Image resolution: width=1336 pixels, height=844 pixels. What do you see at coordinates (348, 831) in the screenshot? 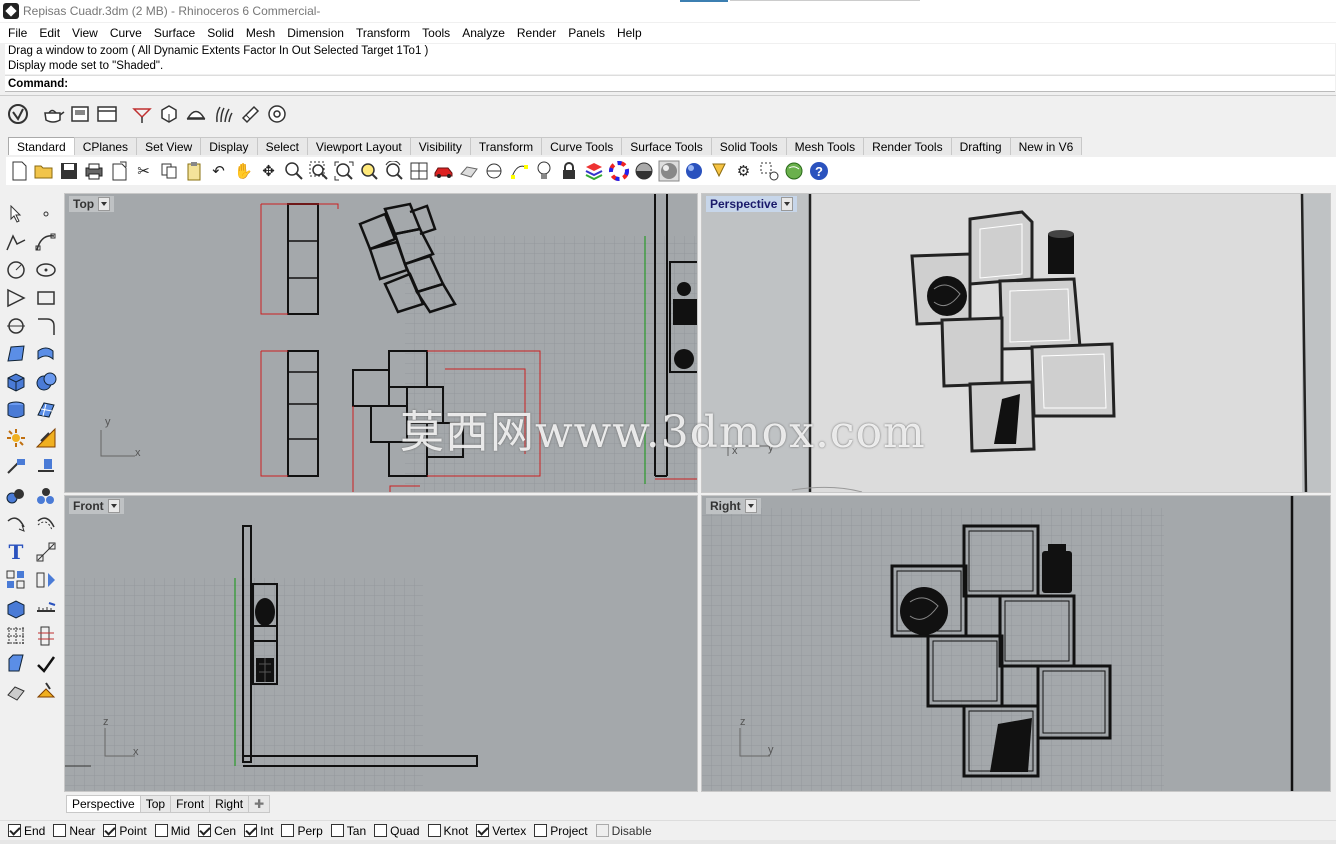
I see `osnap-tan: Tan` at bounding box center [348, 831].